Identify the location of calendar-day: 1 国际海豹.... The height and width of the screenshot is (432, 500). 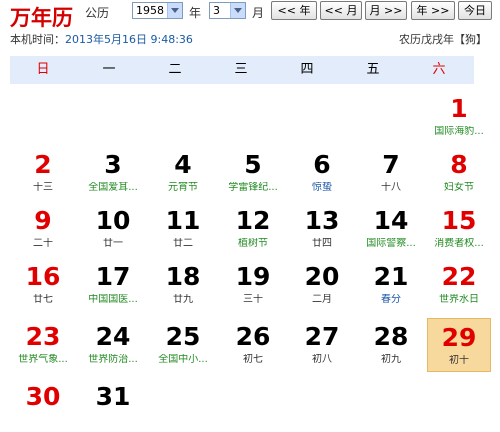
(459, 117).